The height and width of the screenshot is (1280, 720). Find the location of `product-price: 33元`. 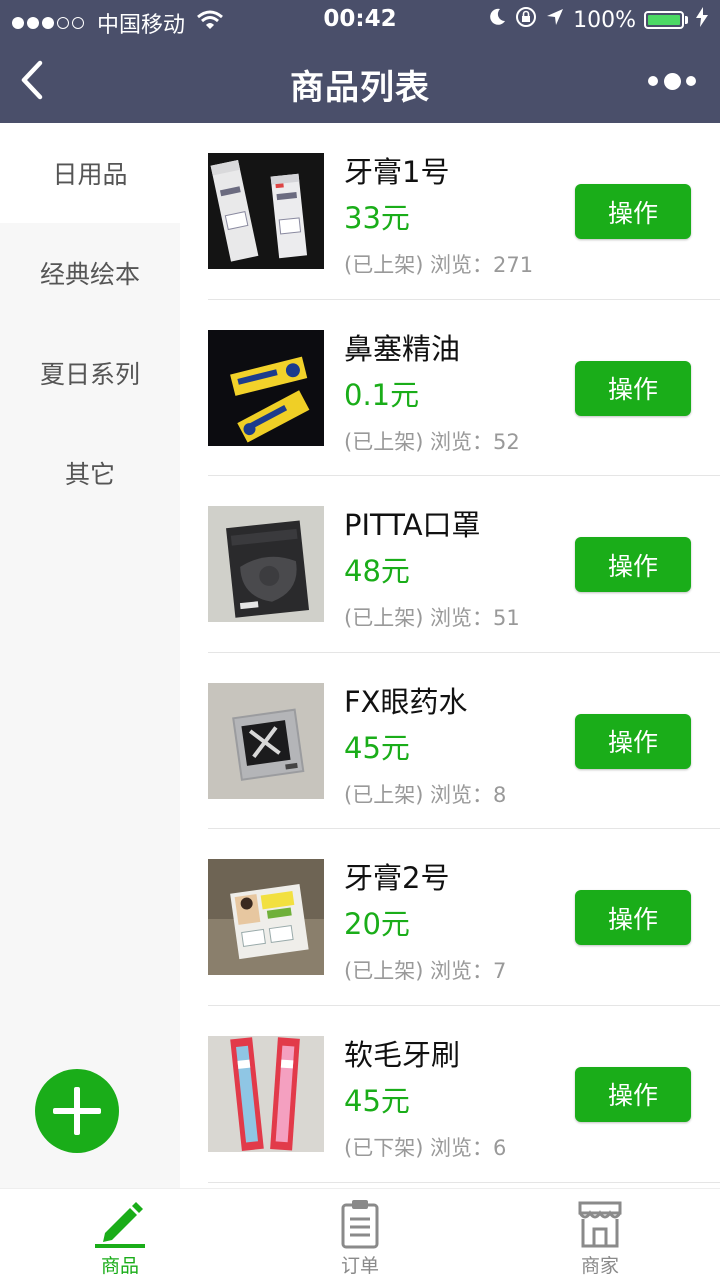

product-price: 33元 is located at coordinates (377, 218).